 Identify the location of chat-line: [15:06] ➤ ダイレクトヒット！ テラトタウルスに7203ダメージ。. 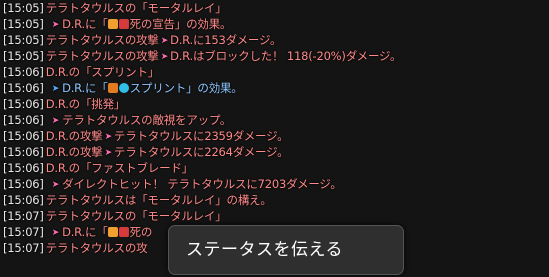
(172, 184).